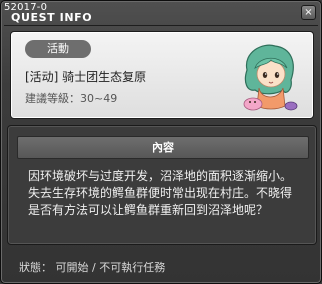  Describe the element at coordinates (58, 49) in the screenshot. I see `event-tag: 活動` at that location.